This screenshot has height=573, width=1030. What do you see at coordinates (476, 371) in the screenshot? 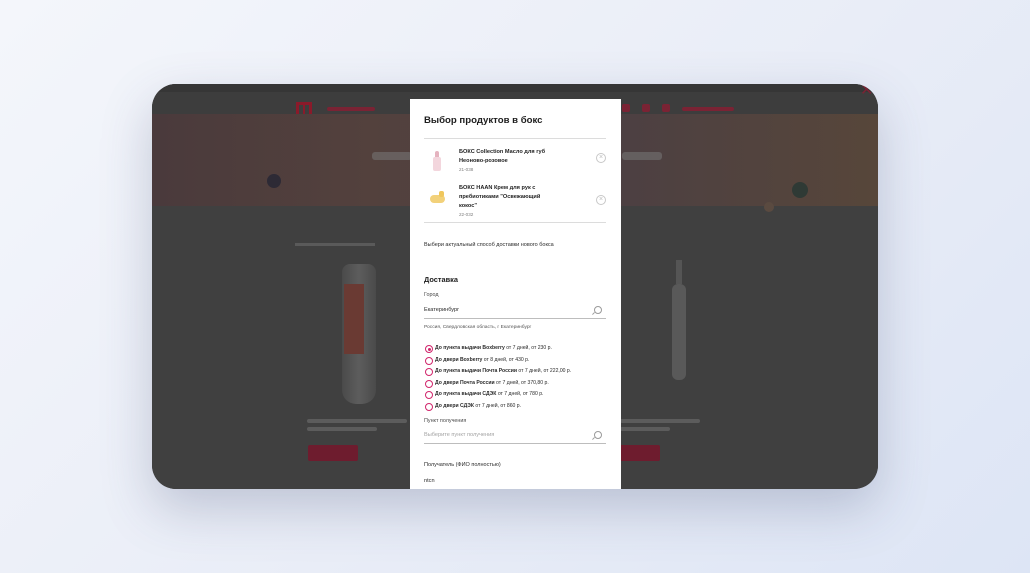
I see `option-name: До пункта выдачи Почта России` at bounding box center [476, 371].